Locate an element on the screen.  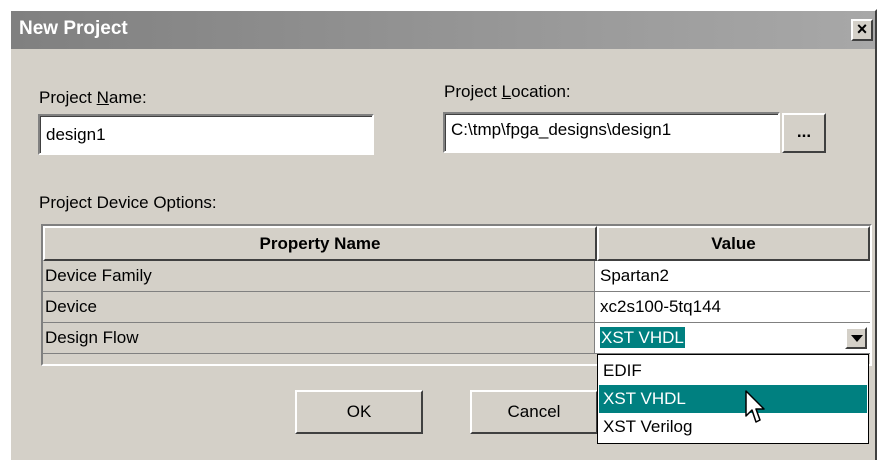
row-name-design-flow: Design Flow is located at coordinates (319, 338).